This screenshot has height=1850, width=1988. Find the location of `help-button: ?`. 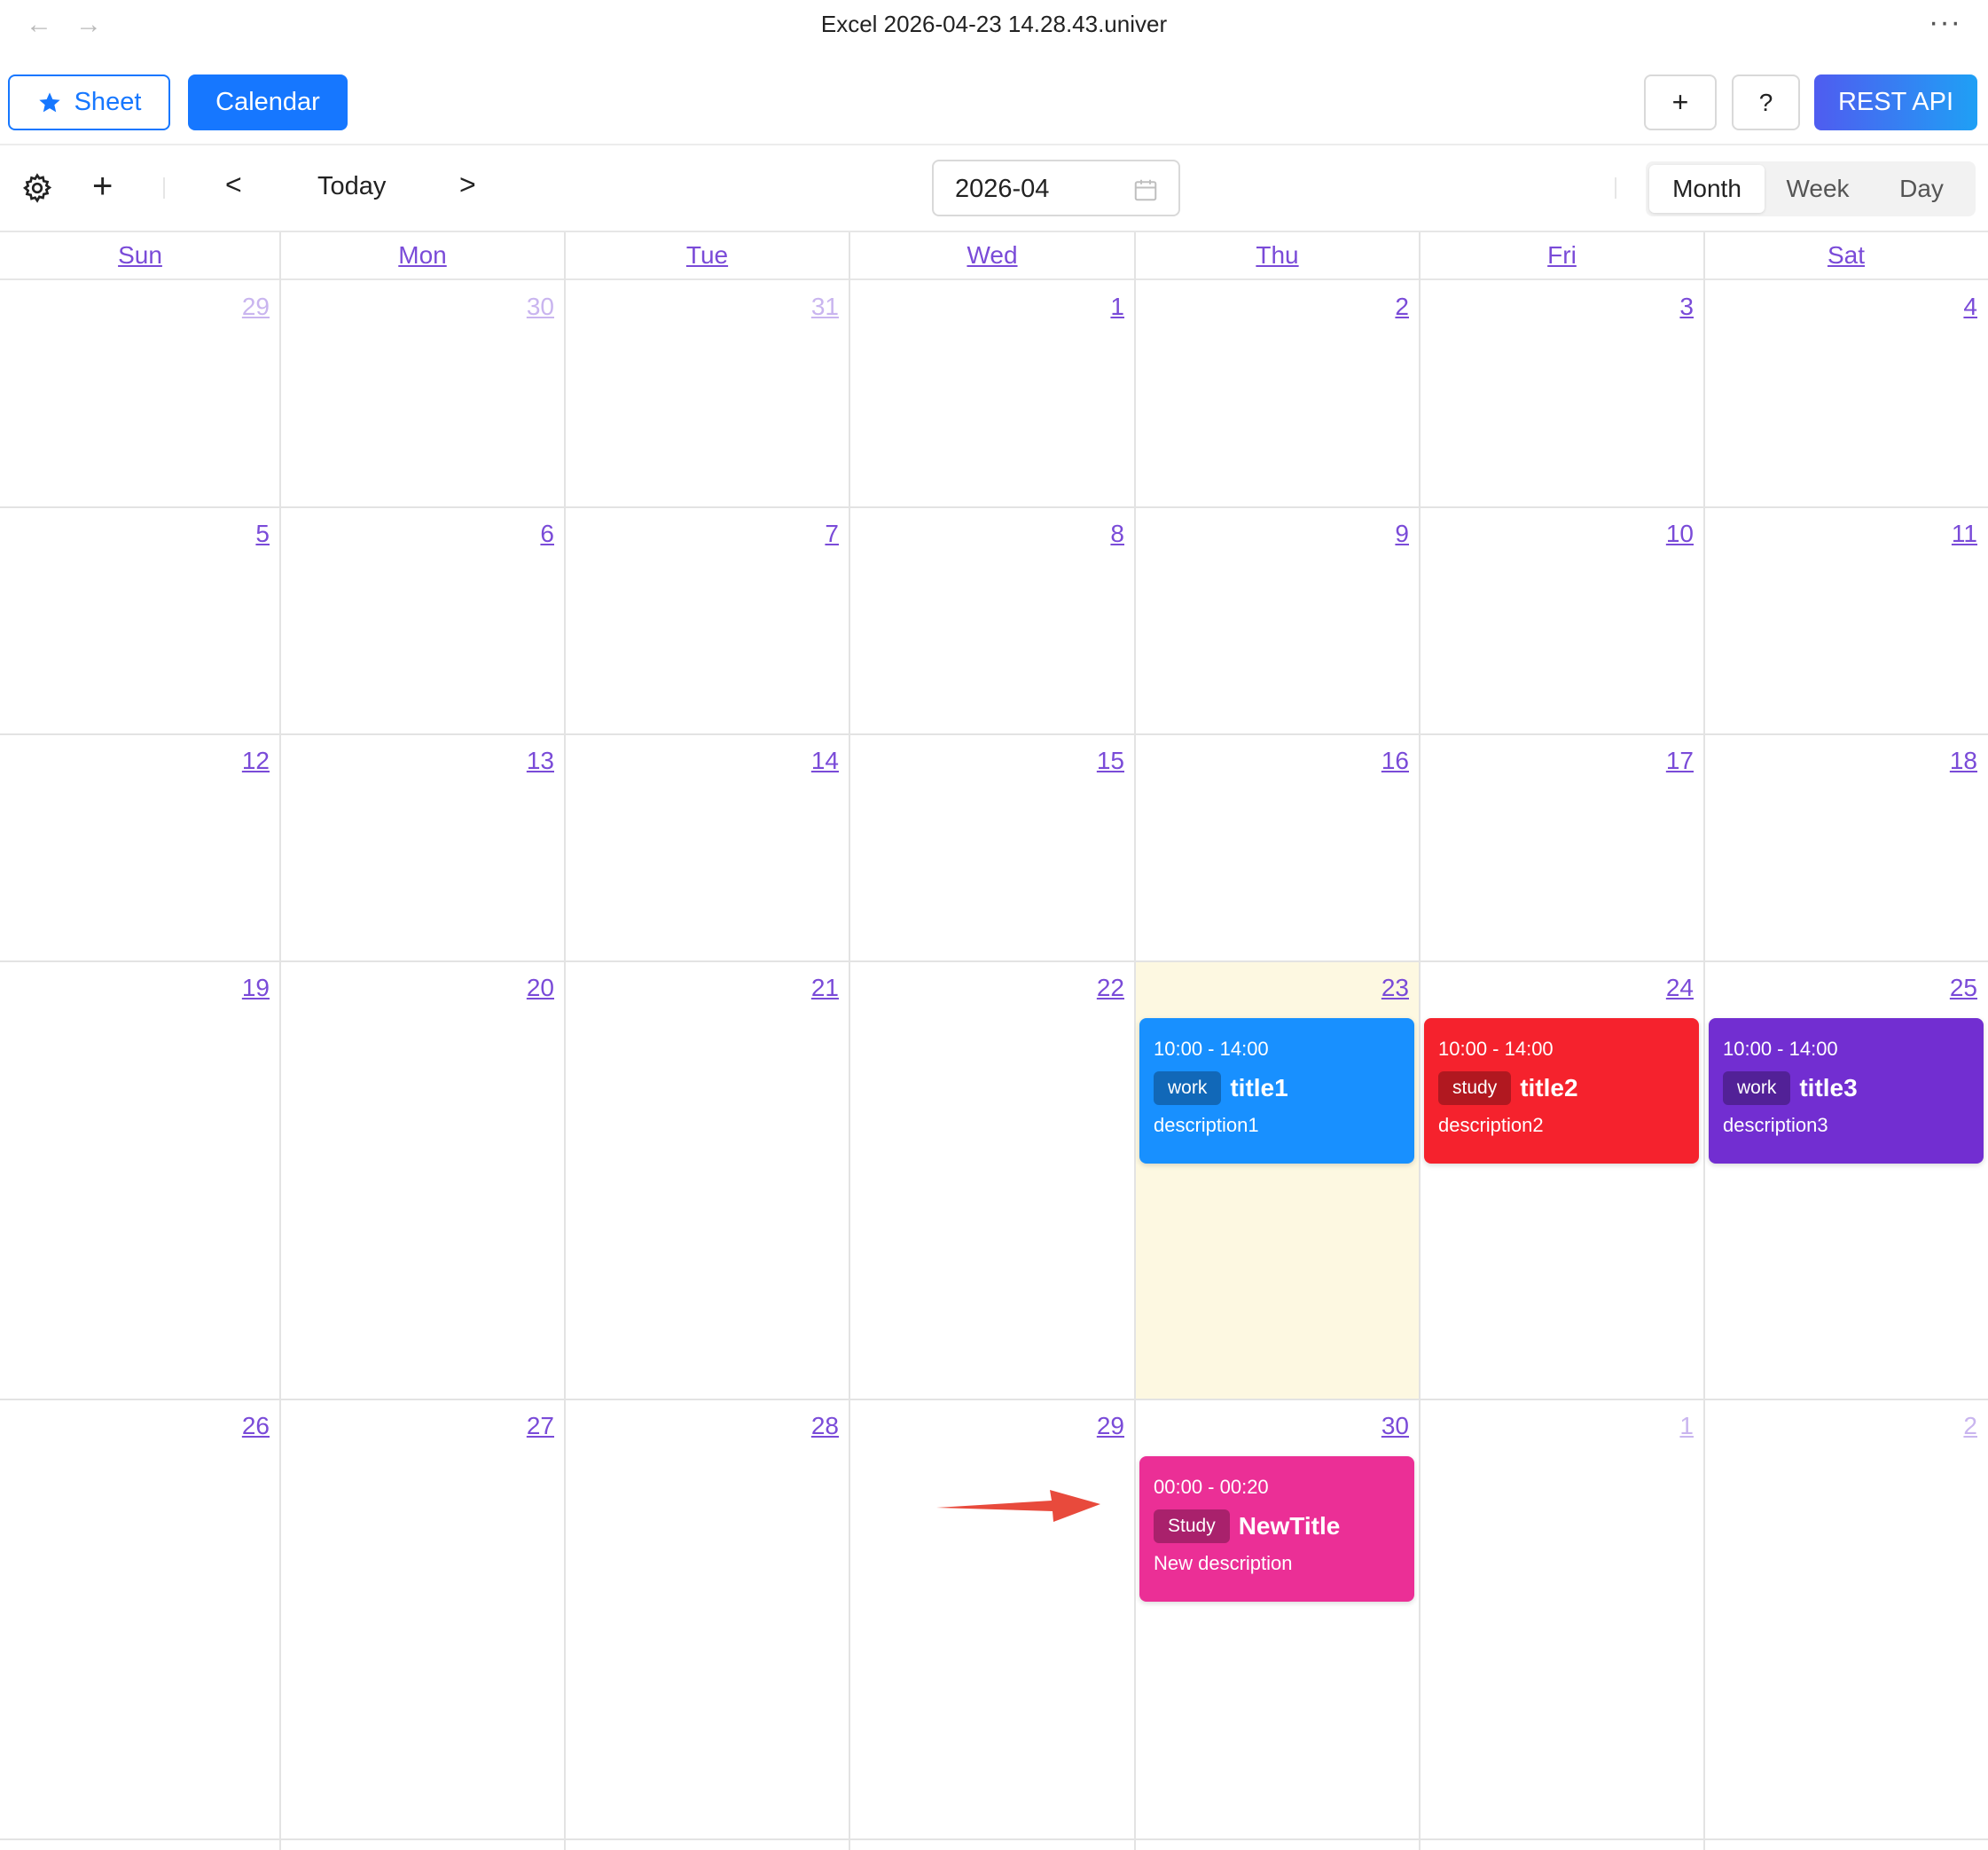

help-button: ? is located at coordinates (1766, 102).